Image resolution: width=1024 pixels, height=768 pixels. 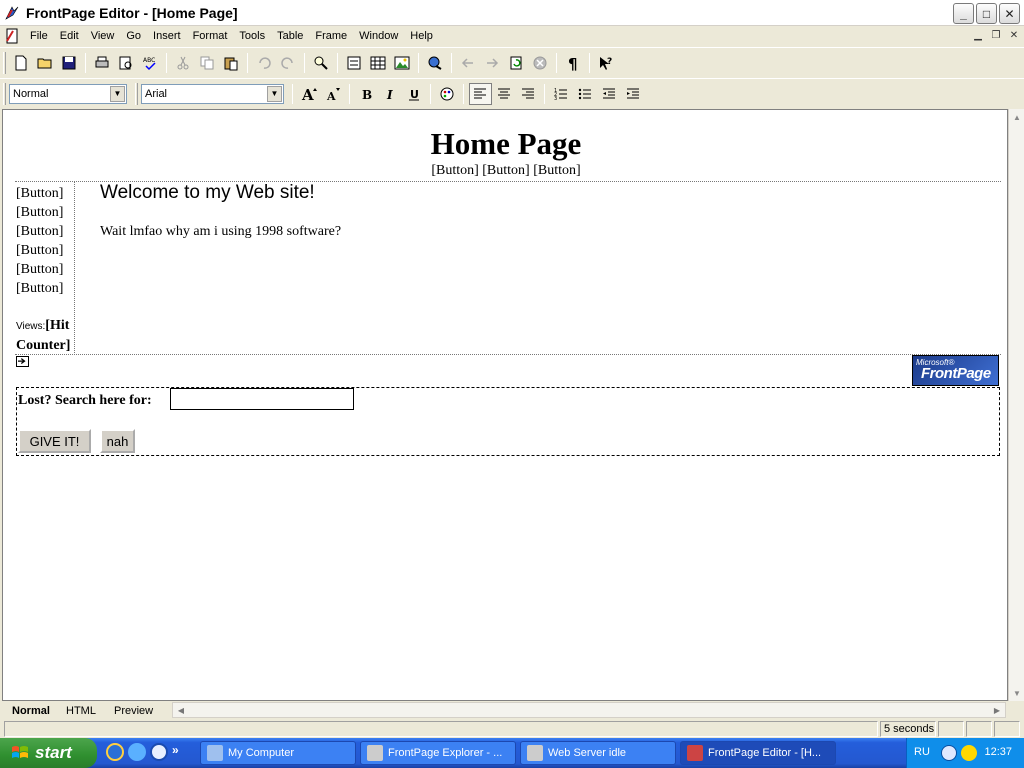 What do you see at coordinates (480, 93) in the screenshot?
I see `align-left-button` at bounding box center [480, 93].